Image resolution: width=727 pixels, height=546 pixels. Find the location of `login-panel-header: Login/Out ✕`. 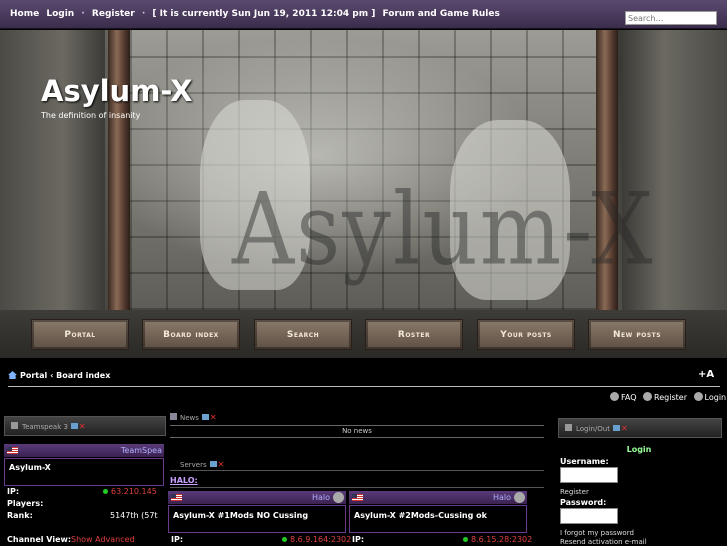

login-panel-header: Login/Out ✕ is located at coordinates (640, 428).